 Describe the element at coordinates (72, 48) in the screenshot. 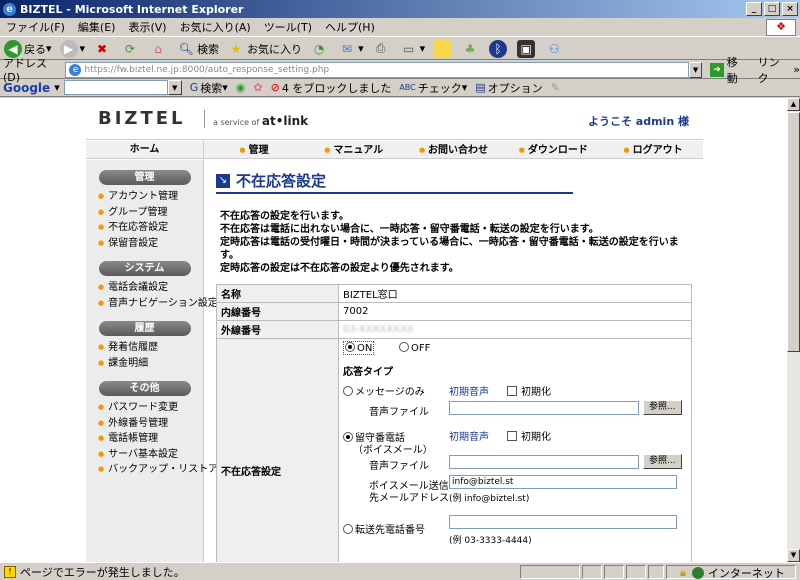

I see `forward-button: ▶ ▾` at that location.